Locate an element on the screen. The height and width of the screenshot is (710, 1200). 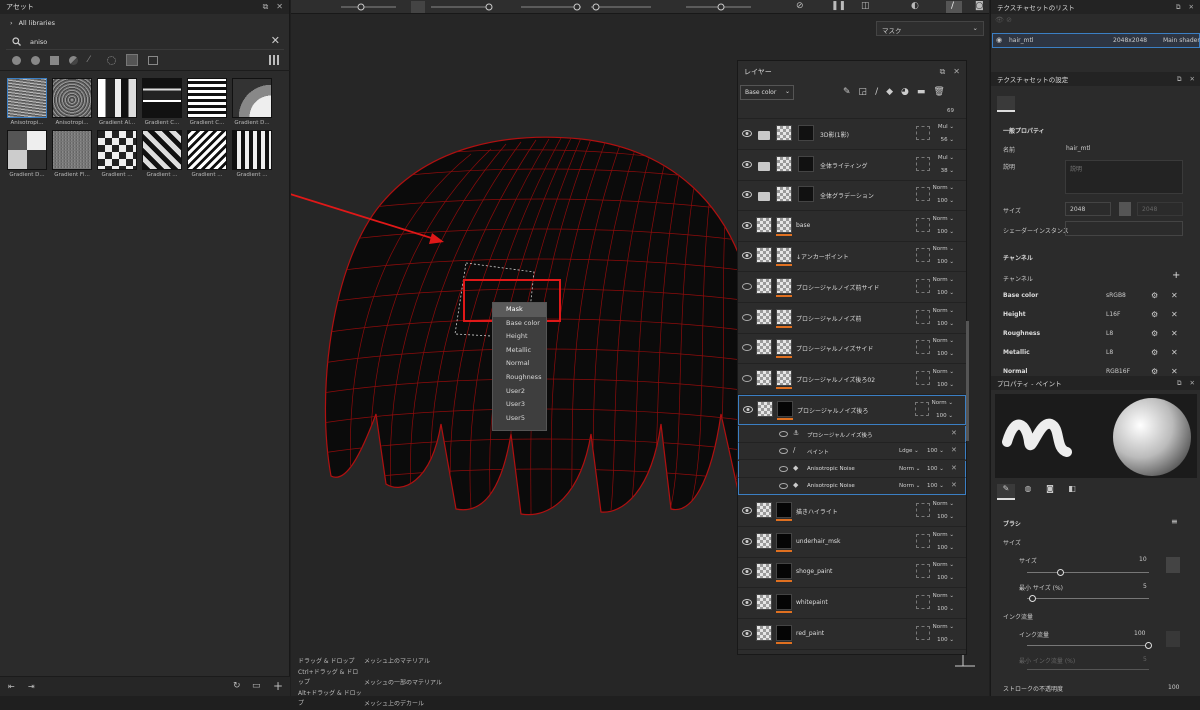
channel-dropdown: Base color ⌄ is located at coordinates (767, 92).